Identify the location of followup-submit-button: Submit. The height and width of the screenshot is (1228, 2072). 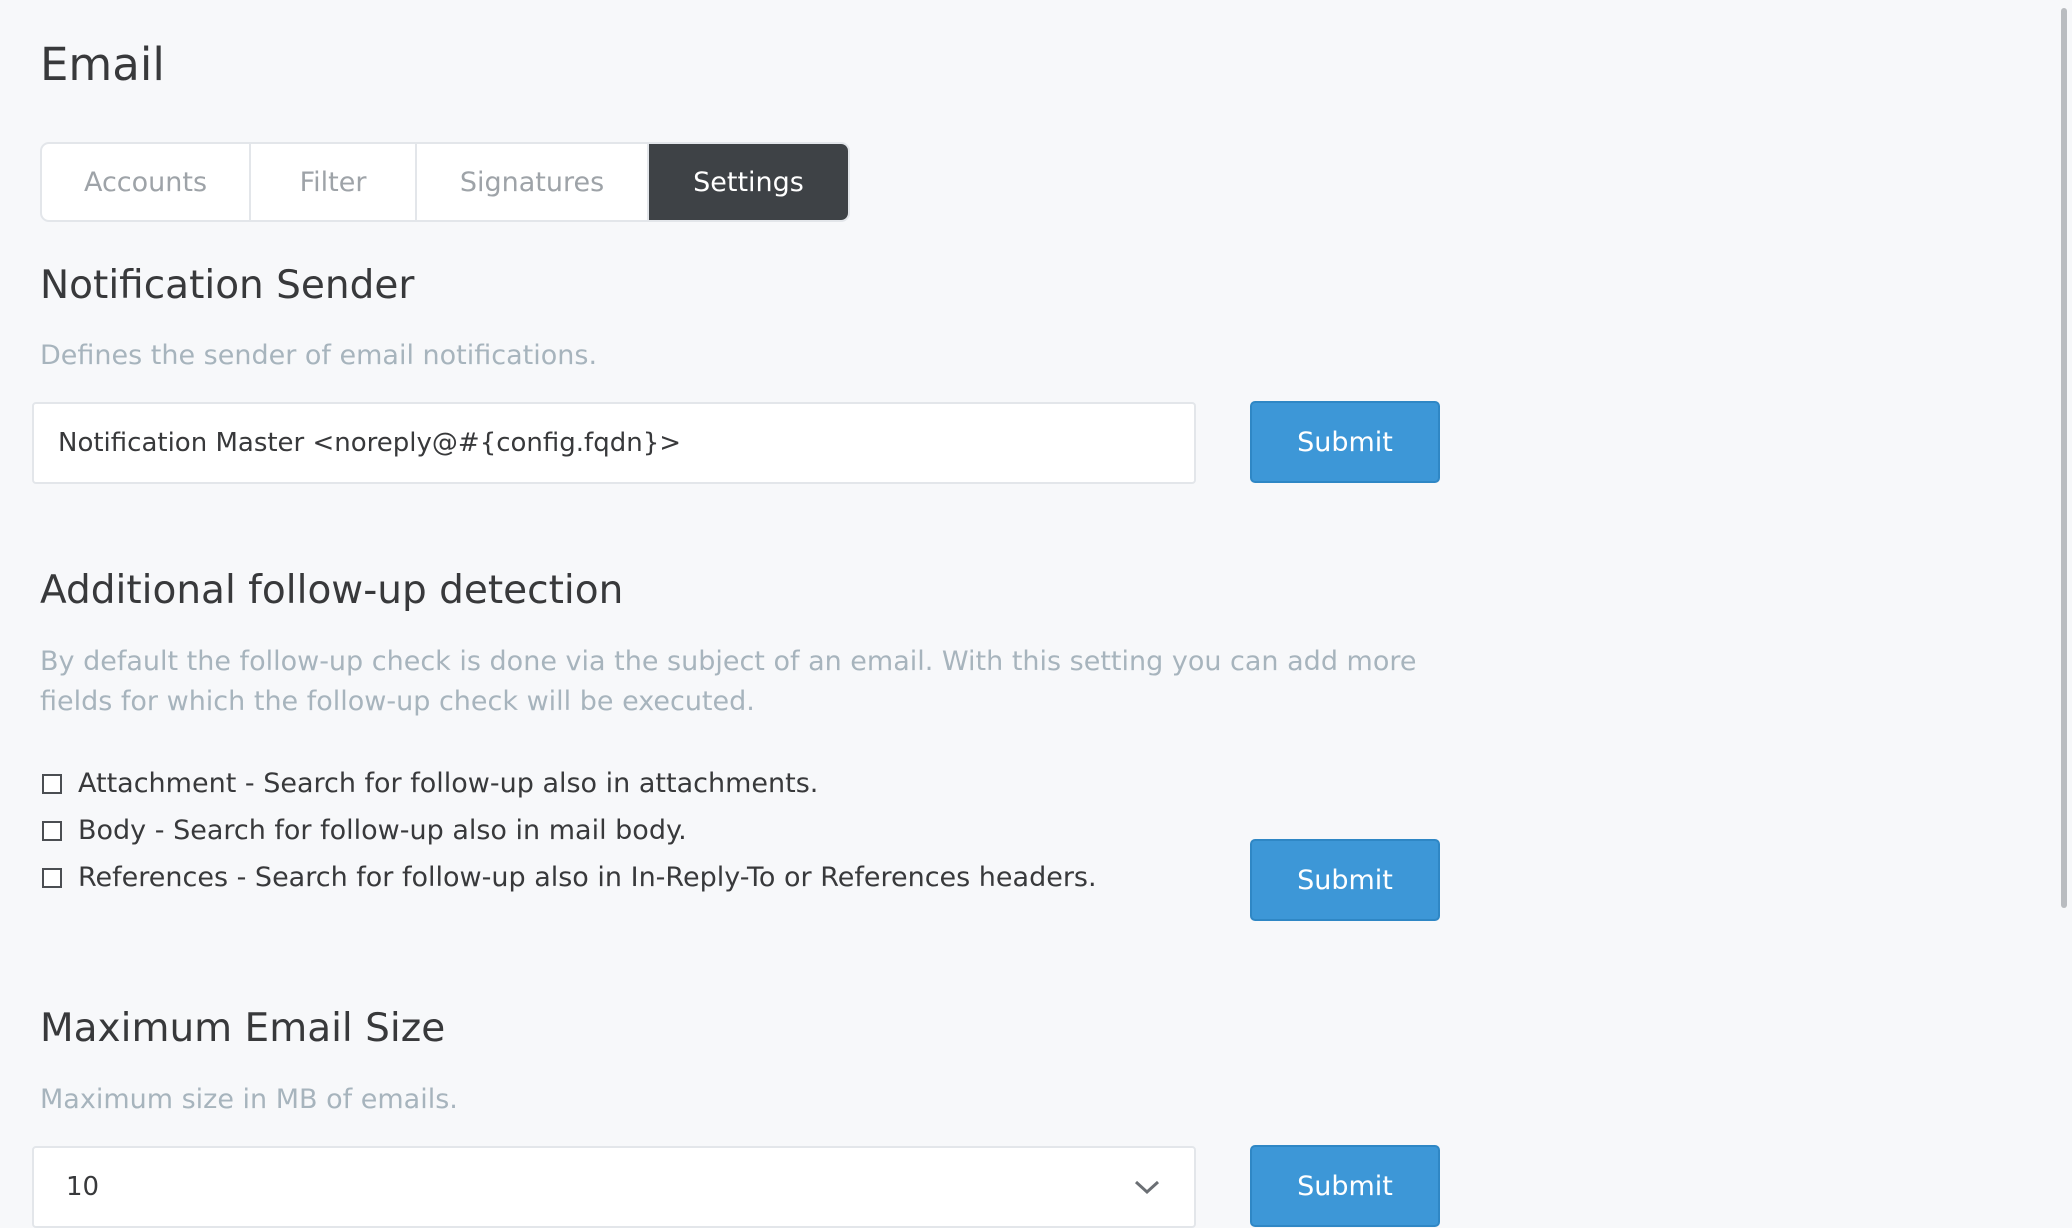
(1345, 880).